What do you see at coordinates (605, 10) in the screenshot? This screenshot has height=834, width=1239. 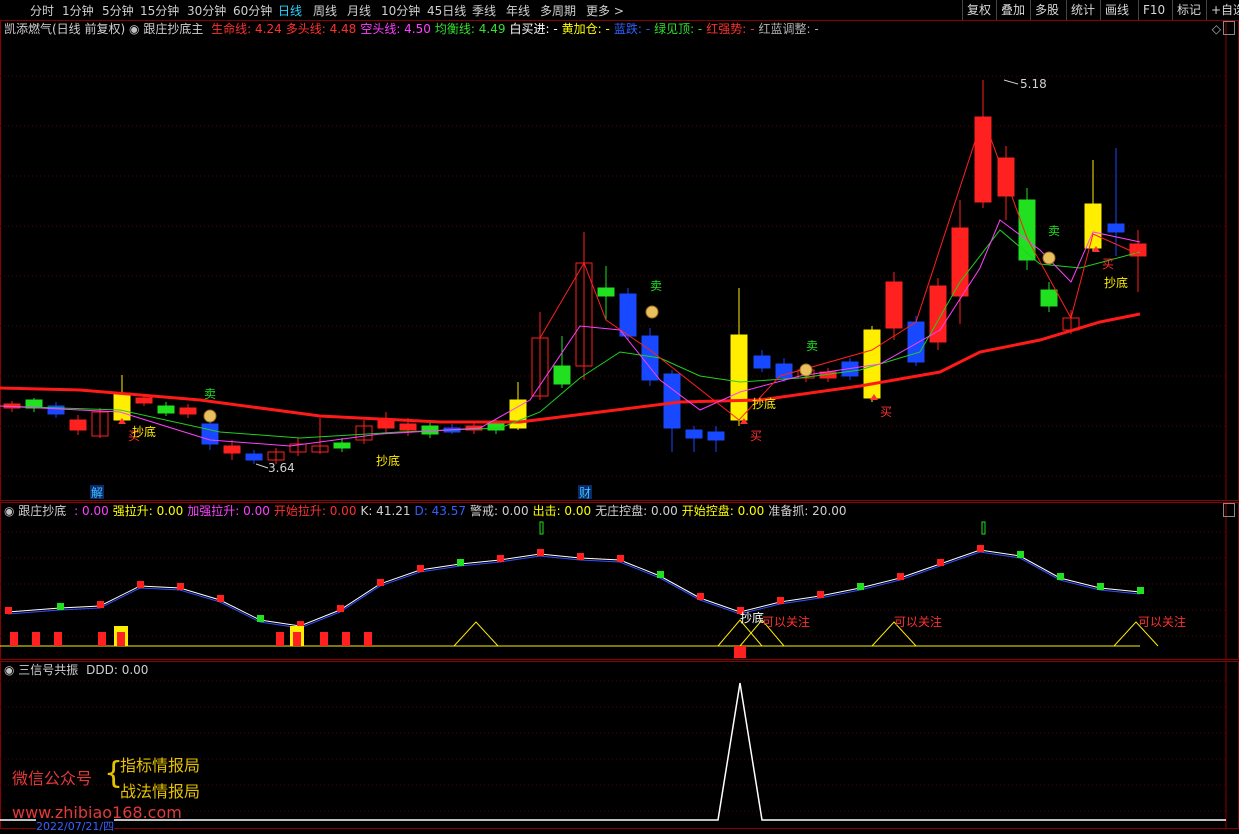 I see `period-tab-14: 更多 >` at bounding box center [605, 10].